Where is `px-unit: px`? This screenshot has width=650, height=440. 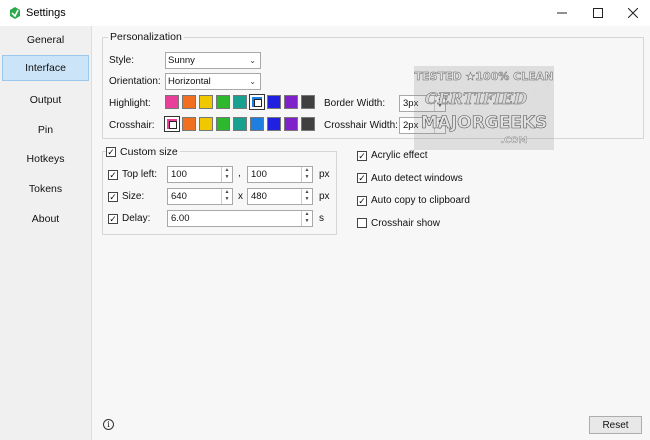 px-unit: px is located at coordinates (324, 174).